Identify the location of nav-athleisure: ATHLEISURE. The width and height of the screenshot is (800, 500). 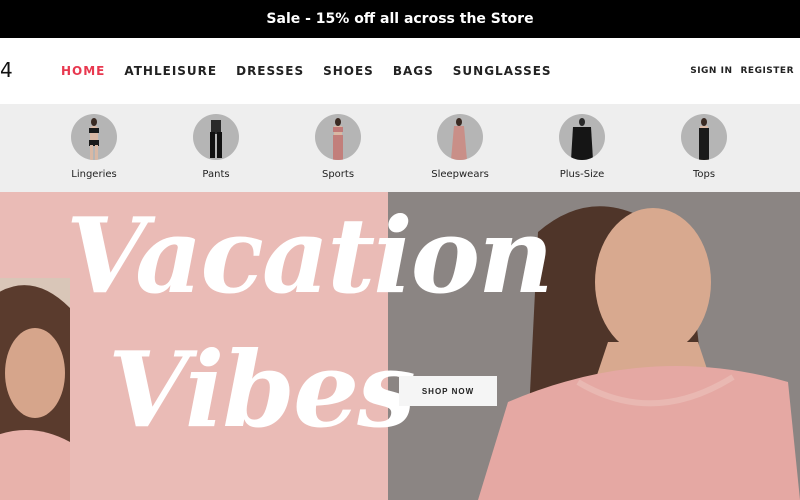
(170, 71).